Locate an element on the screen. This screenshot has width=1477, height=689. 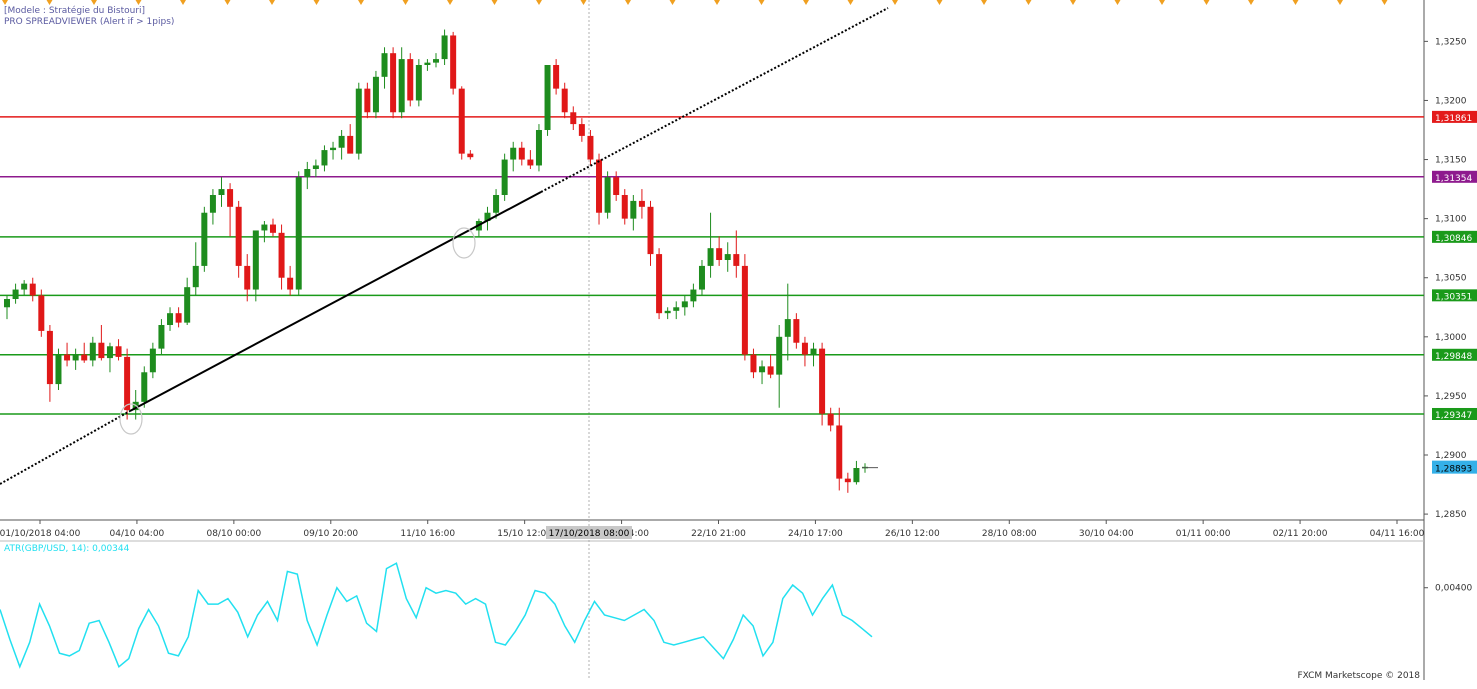
x-tick-label: 02/11 20:00 is located at coordinates (1300, 534).